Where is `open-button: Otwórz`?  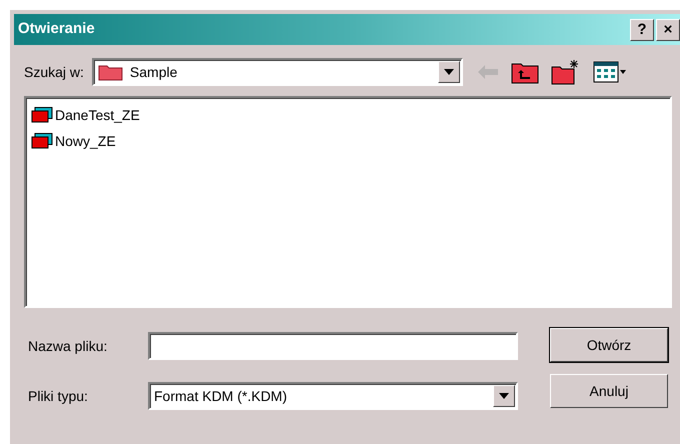
open-button: Otwórz is located at coordinates (609, 345).